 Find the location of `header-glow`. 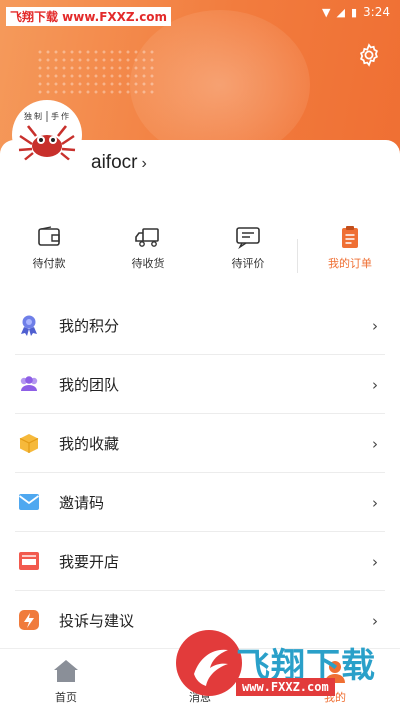

header-glow is located at coordinates (220, 85).